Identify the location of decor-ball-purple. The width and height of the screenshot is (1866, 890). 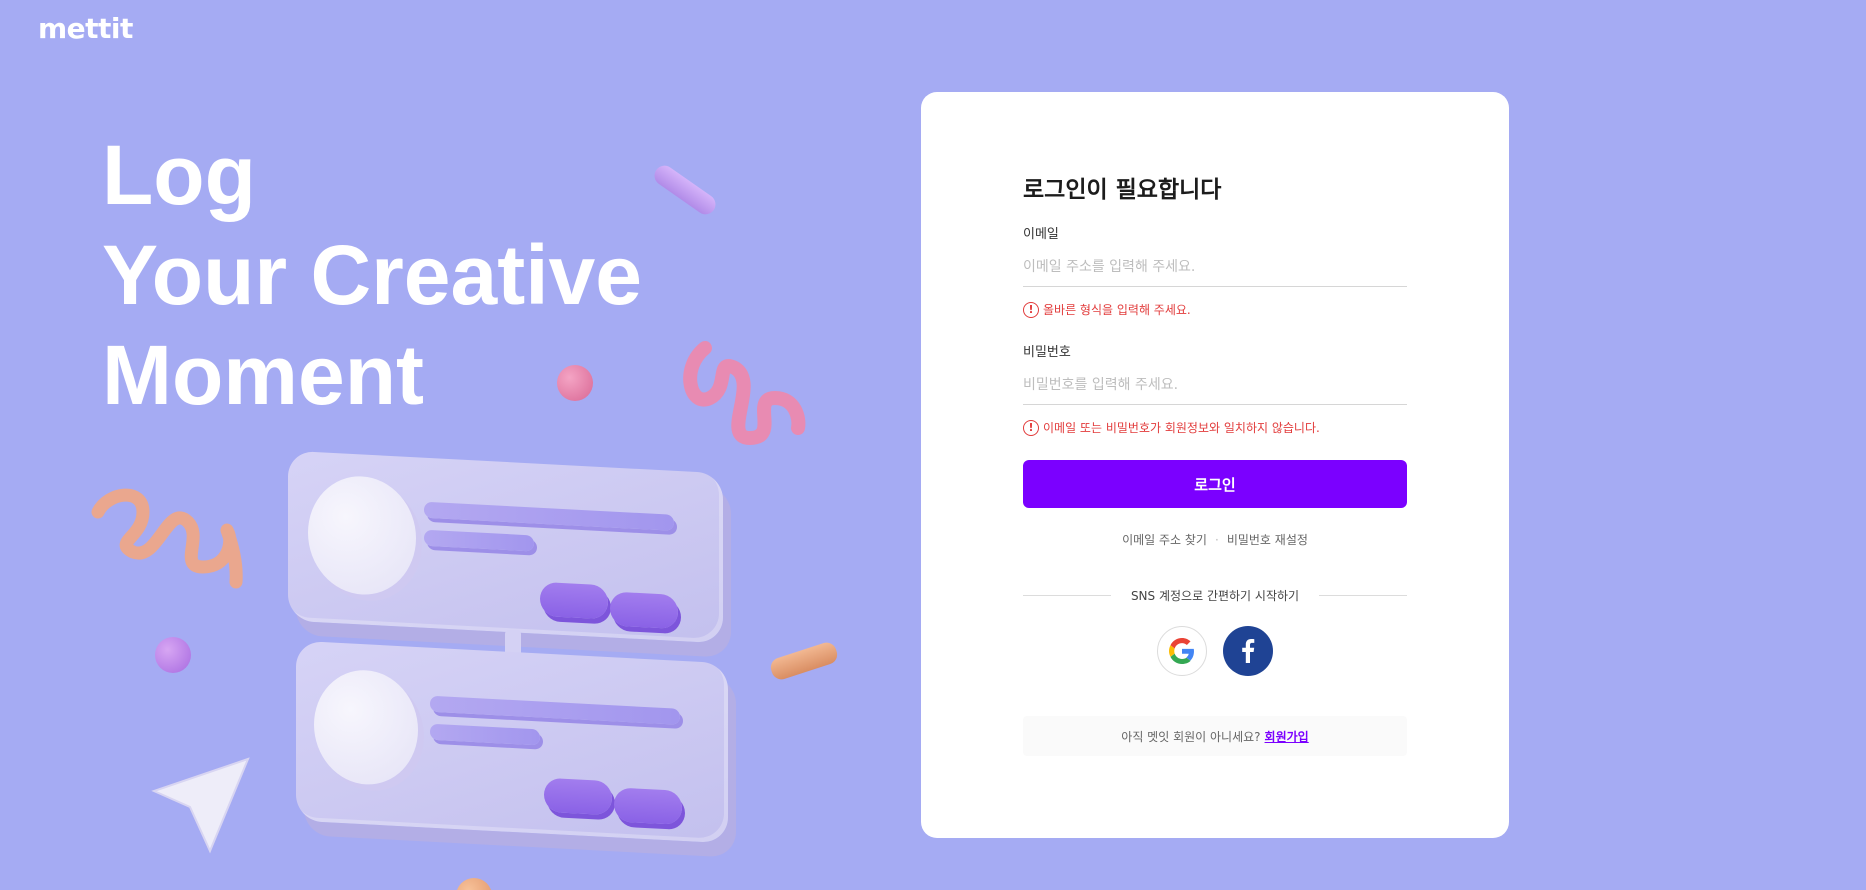
(173, 655).